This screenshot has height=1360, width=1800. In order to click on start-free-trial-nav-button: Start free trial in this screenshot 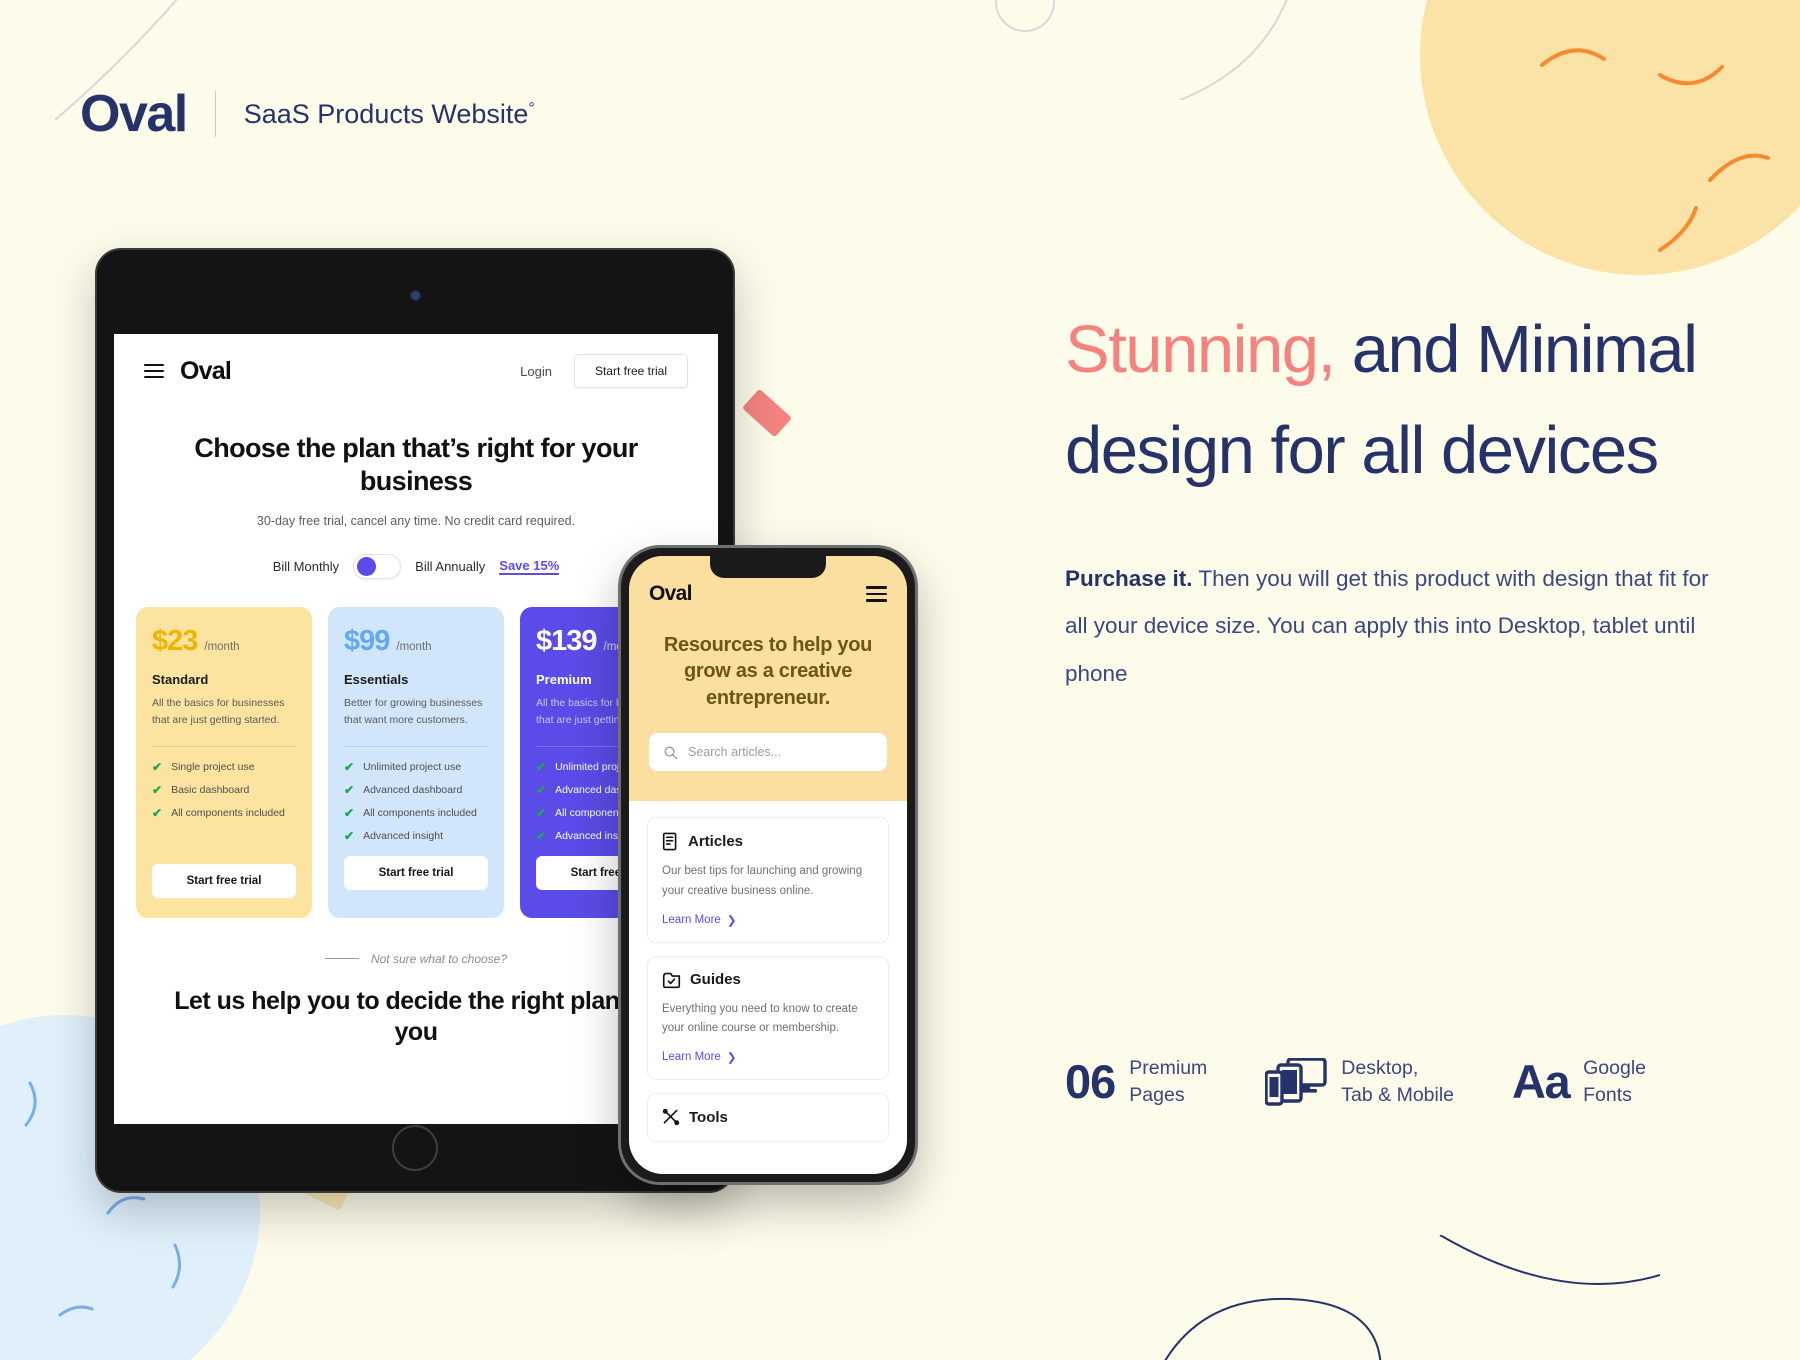, I will do `click(630, 371)`.